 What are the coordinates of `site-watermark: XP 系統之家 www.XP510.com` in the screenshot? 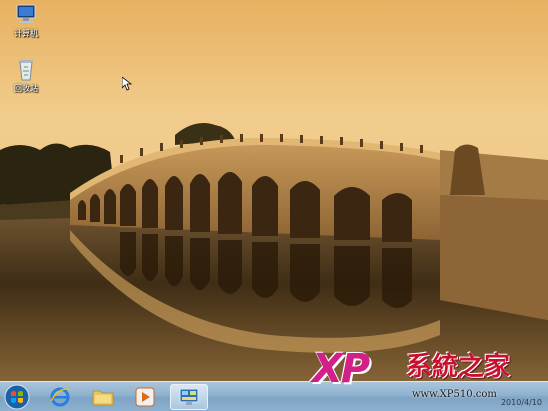 It's located at (430, 375).